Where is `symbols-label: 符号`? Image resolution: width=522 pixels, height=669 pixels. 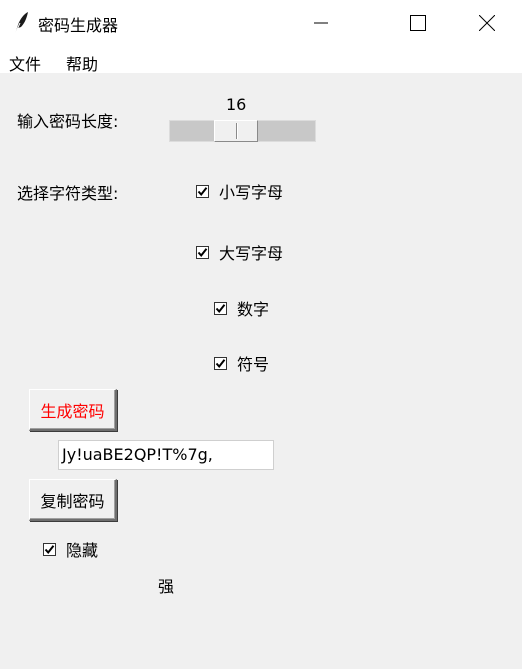 symbols-label: 符号 is located at coordinates (253, 364).